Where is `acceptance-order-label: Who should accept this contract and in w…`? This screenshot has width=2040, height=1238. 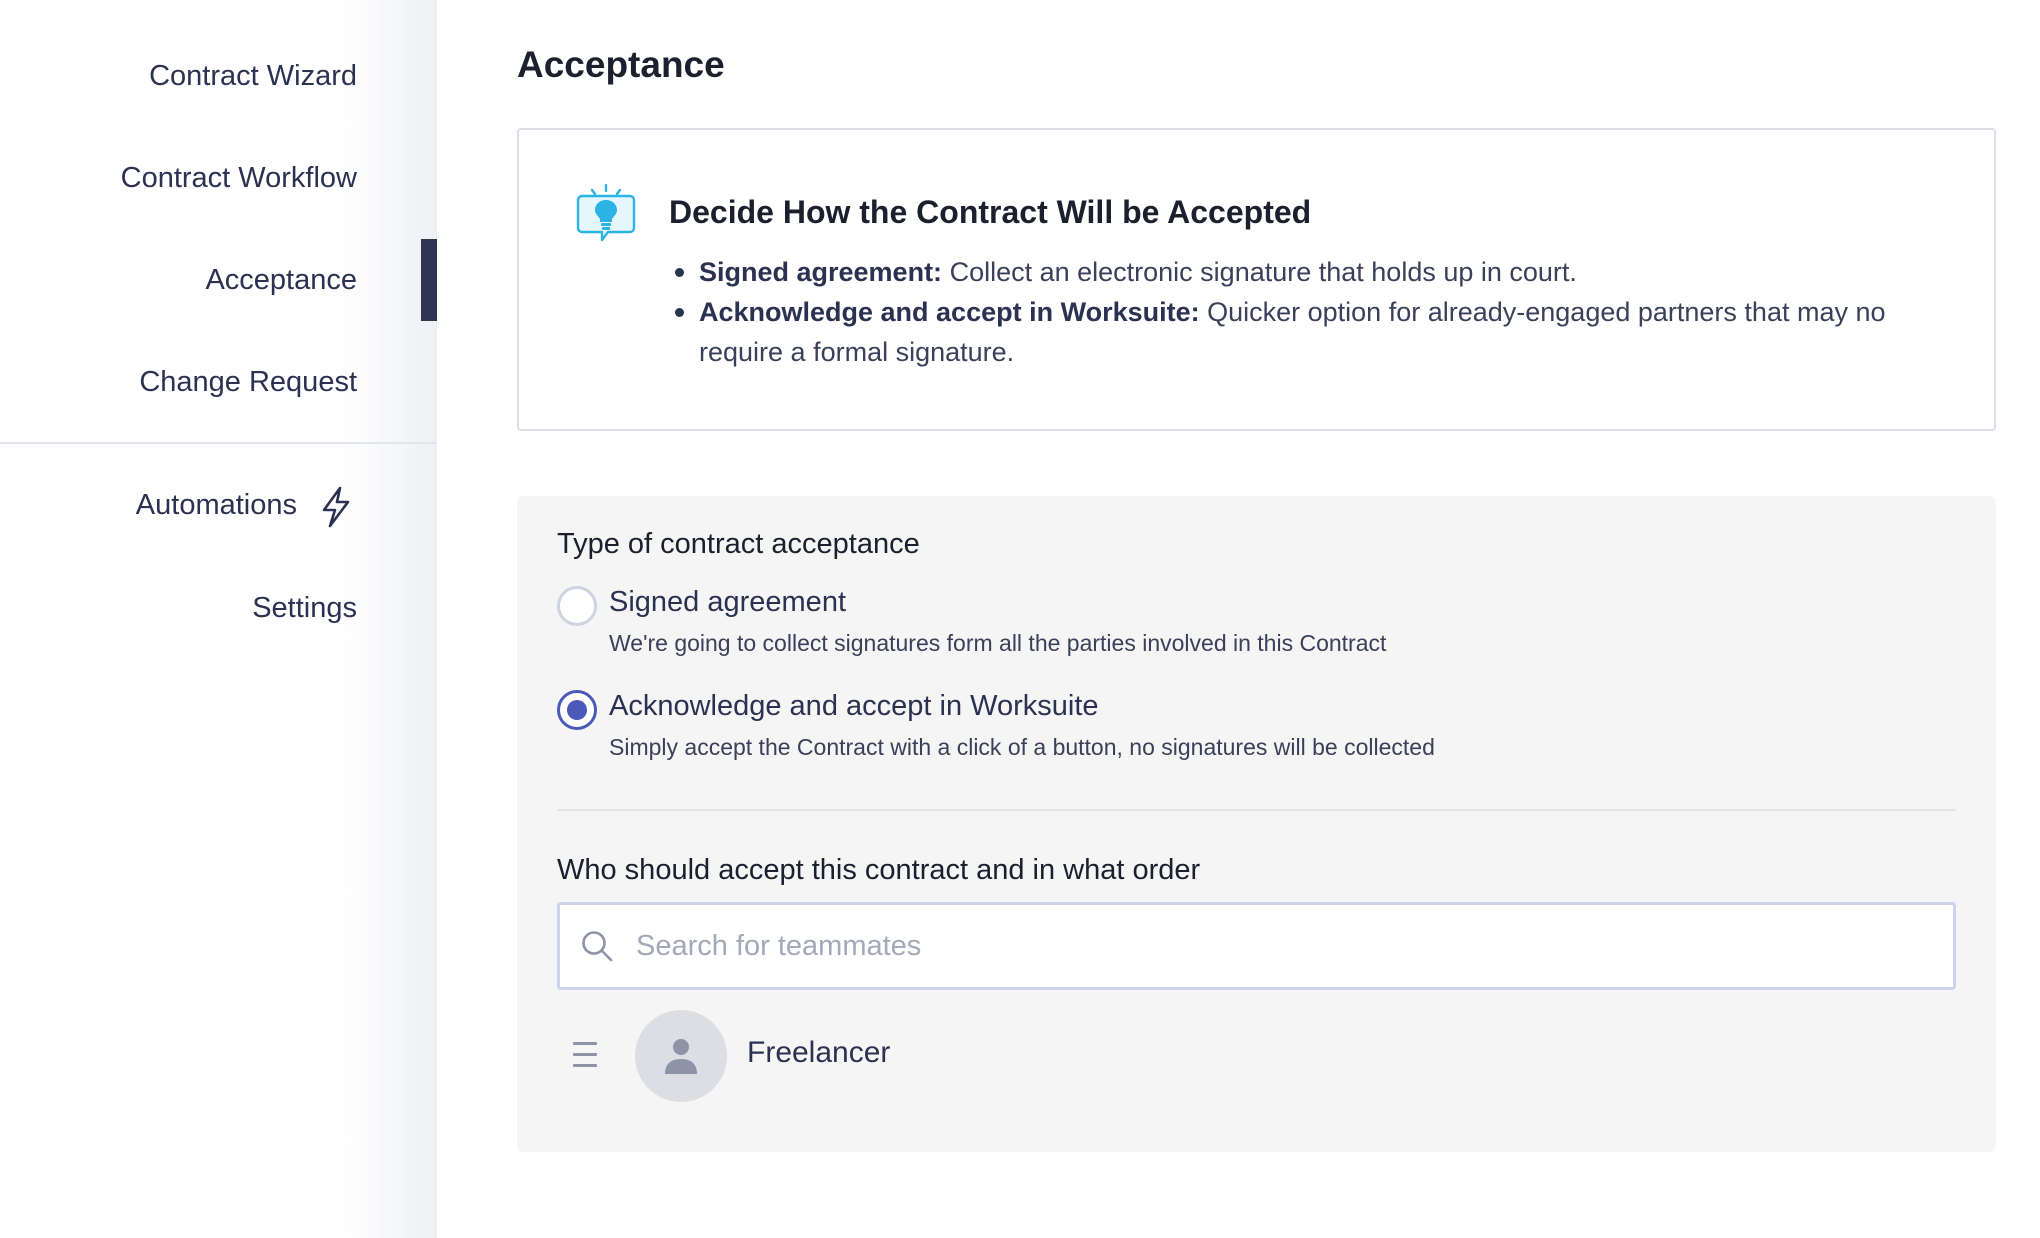 acceptance-order-label: Who should accept this contract and in w… is located at coordinates (879, 870).